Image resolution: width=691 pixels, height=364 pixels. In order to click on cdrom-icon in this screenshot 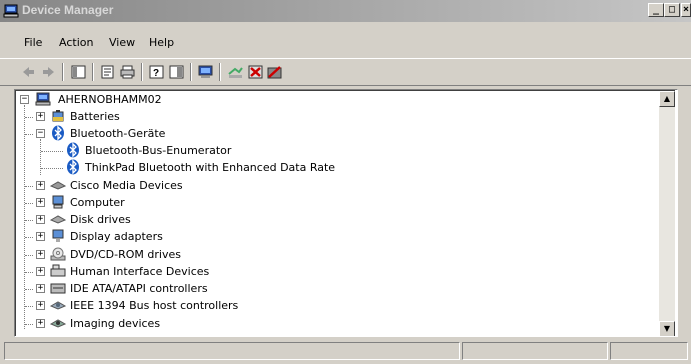, I will do `click(58, 254)`.